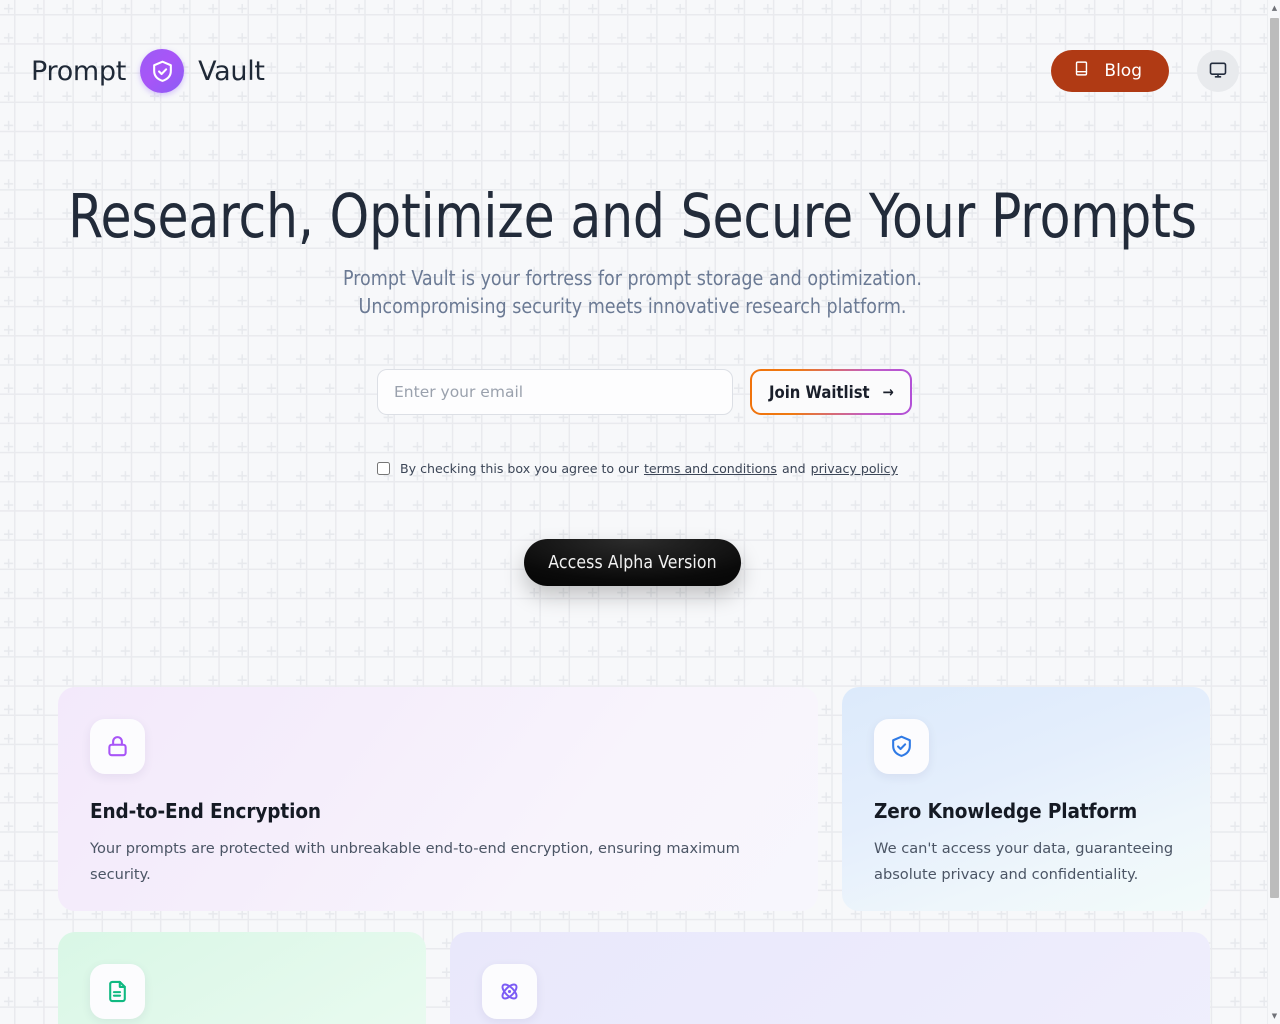 The image size is (1280, 1024). What do you see at coordinates (509, 991) in the screenshot?
I see `atom-icon` at bounding box center [509, 991].